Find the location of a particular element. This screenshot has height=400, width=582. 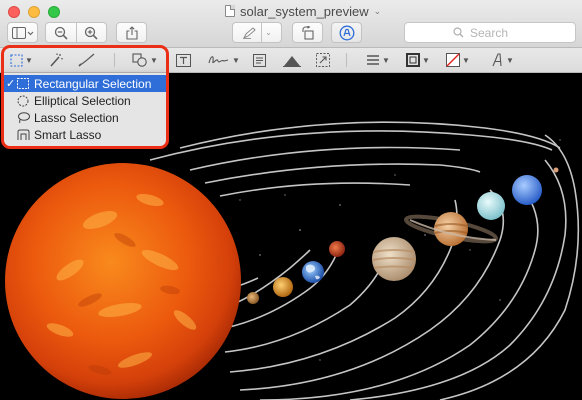

rect-dashed-icon is located at coordinates (23, 84).